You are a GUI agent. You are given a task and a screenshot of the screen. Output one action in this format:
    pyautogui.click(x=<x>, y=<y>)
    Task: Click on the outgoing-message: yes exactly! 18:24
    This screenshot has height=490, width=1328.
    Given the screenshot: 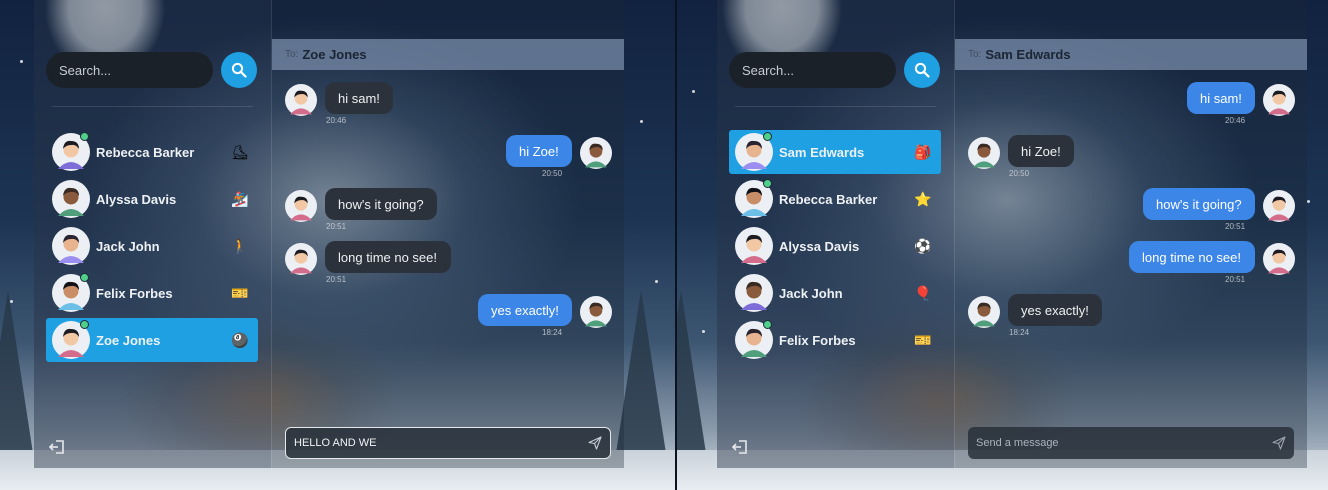 What is the action you would take?
    pyautogui.click(x=448, y=316)
    